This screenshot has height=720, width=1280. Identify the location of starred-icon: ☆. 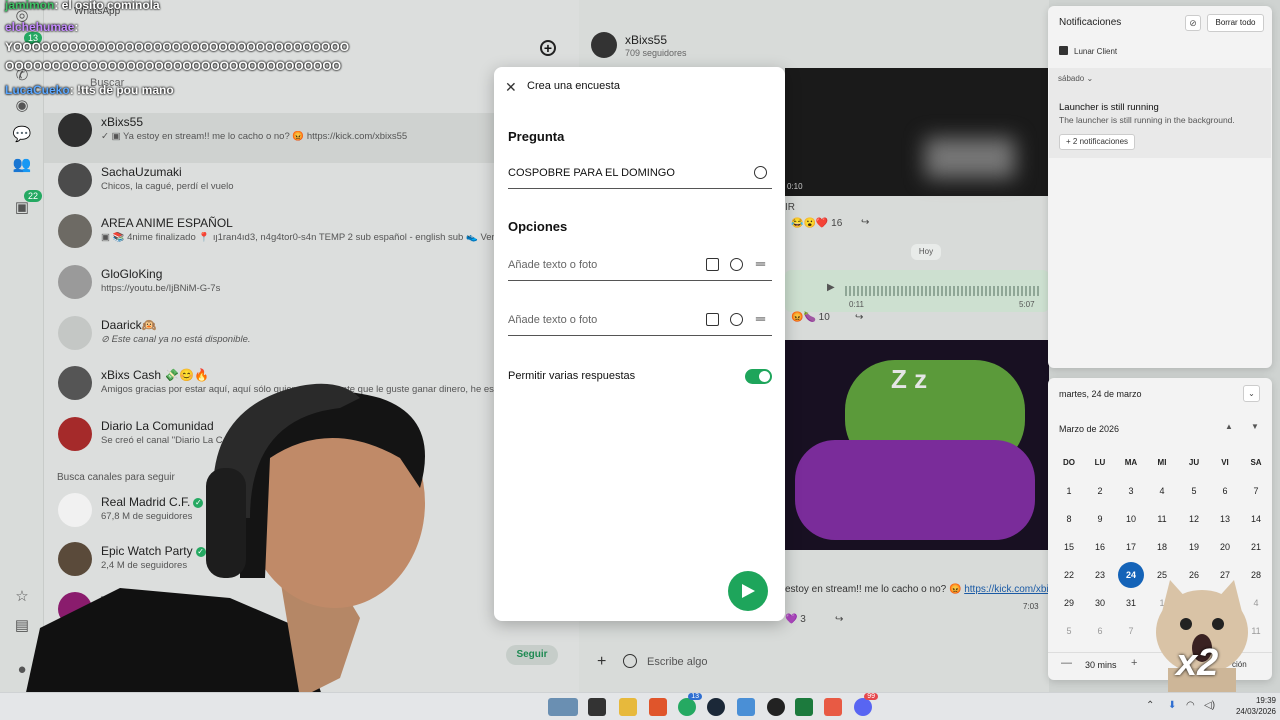
(22, 597).